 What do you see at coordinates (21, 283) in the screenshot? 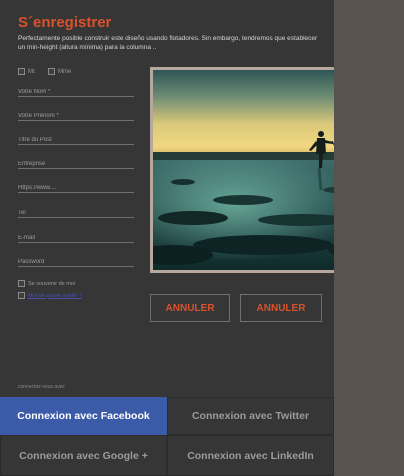
I see `remember-me-checkbox` at bounding box center [21, 283].